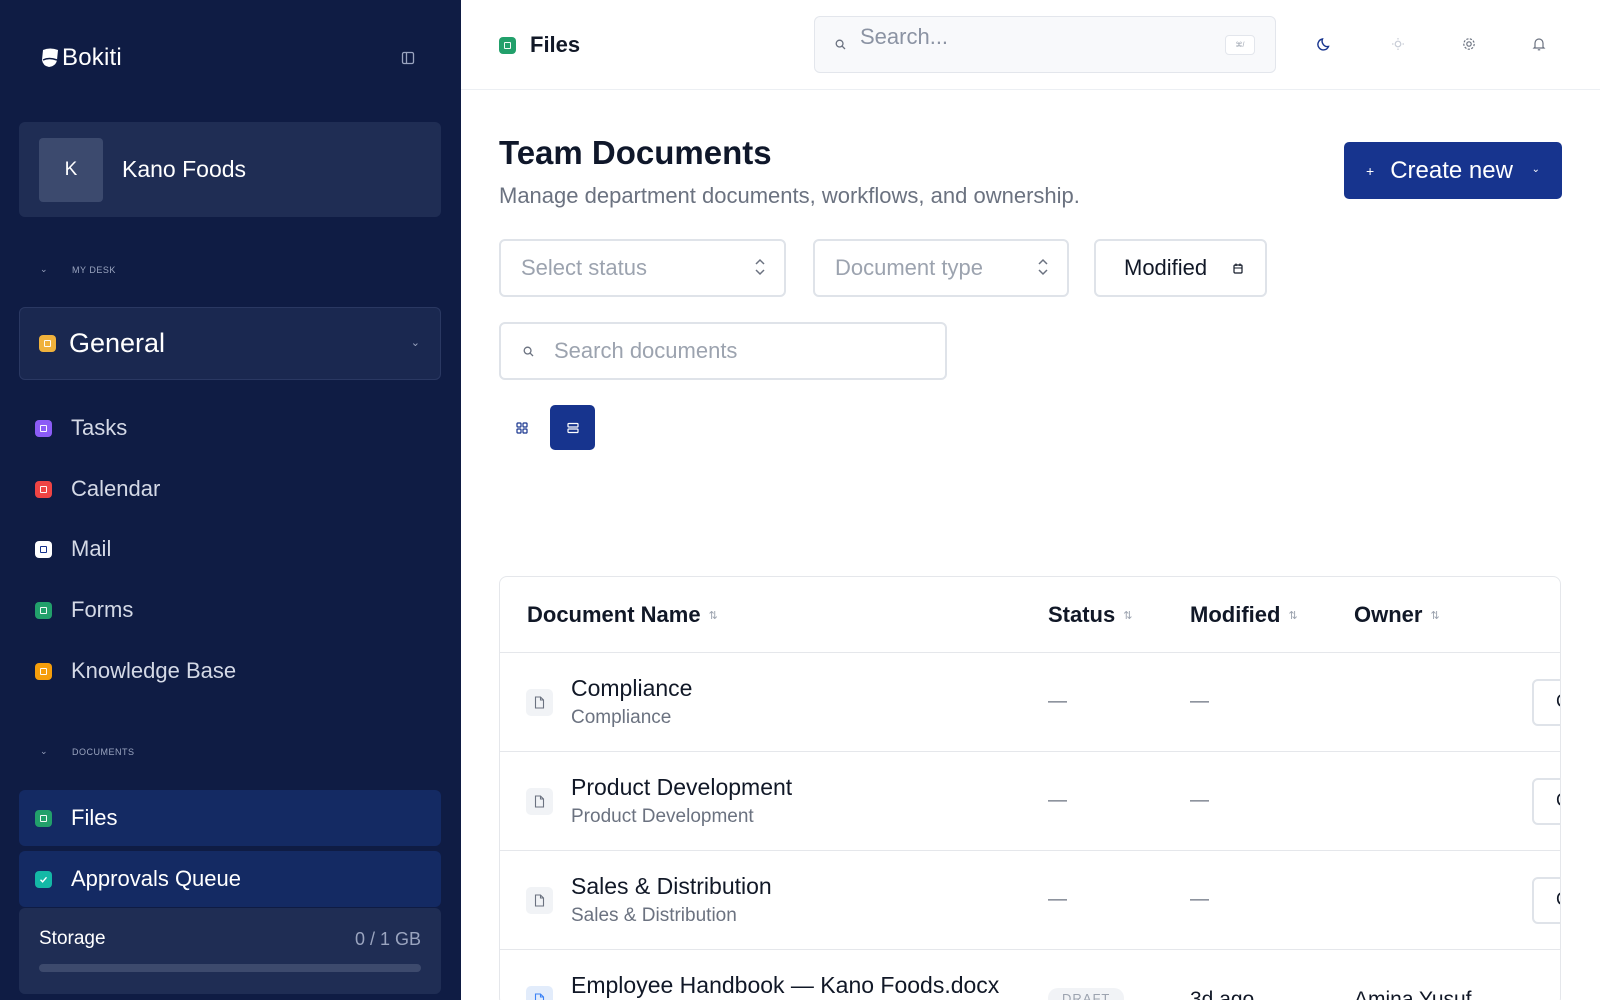 This screenshot has width=1600, height=1000. Describe the element at coordinates (785, 985) in the screenshot. I see `document-name: Employee Handbook — Kano Foods.docx` at that location.